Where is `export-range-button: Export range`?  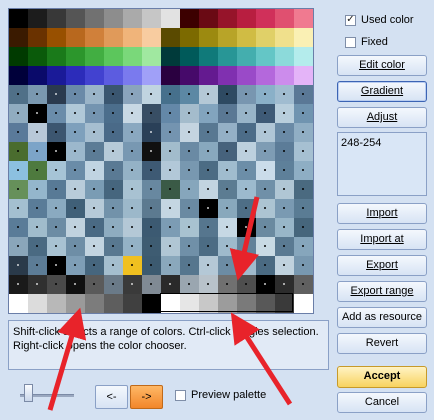 export-range-button: Export range is located at coordinates (382, 291).